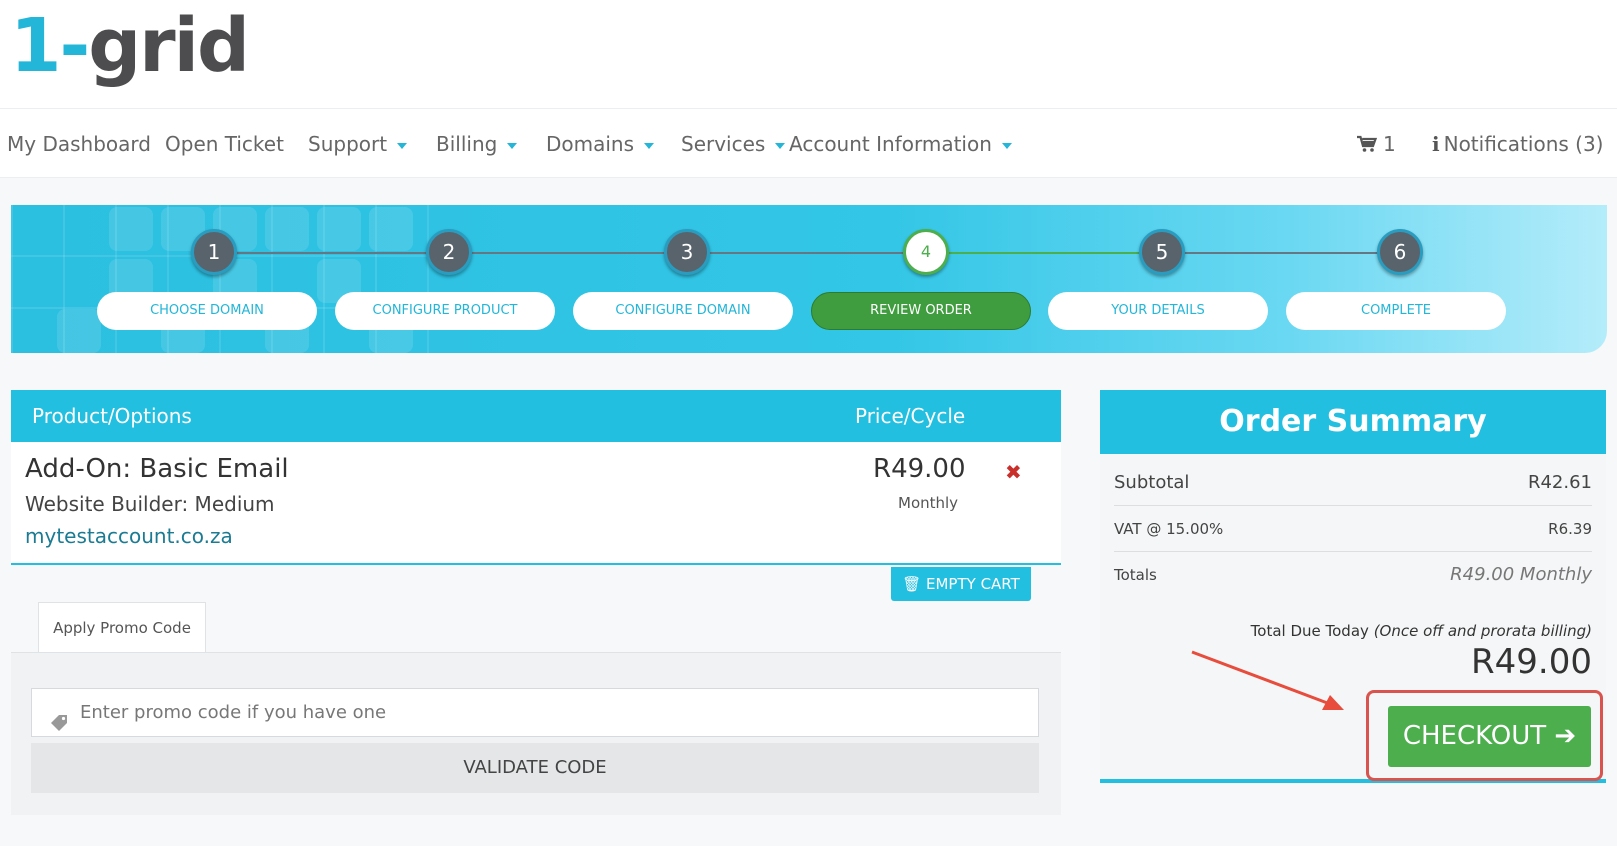 Image resolution: width=1617 pixels, height=846 pixels. I want to click on column-price-cycle: Price/Cycle, so click(910, 416).